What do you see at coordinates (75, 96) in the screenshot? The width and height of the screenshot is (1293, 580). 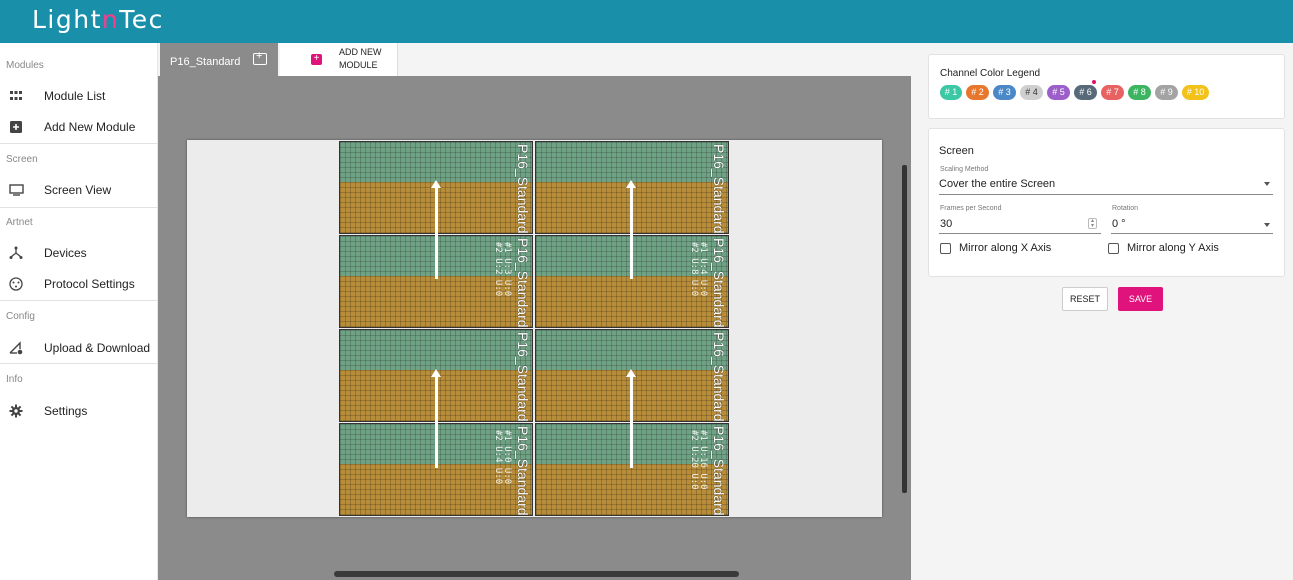 I see `sidebar-item-label: Module List` at bounding box center [75, 96].